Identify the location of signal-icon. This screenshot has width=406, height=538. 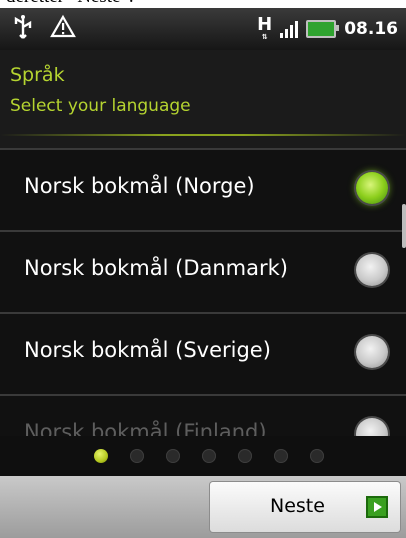
(289, 29).